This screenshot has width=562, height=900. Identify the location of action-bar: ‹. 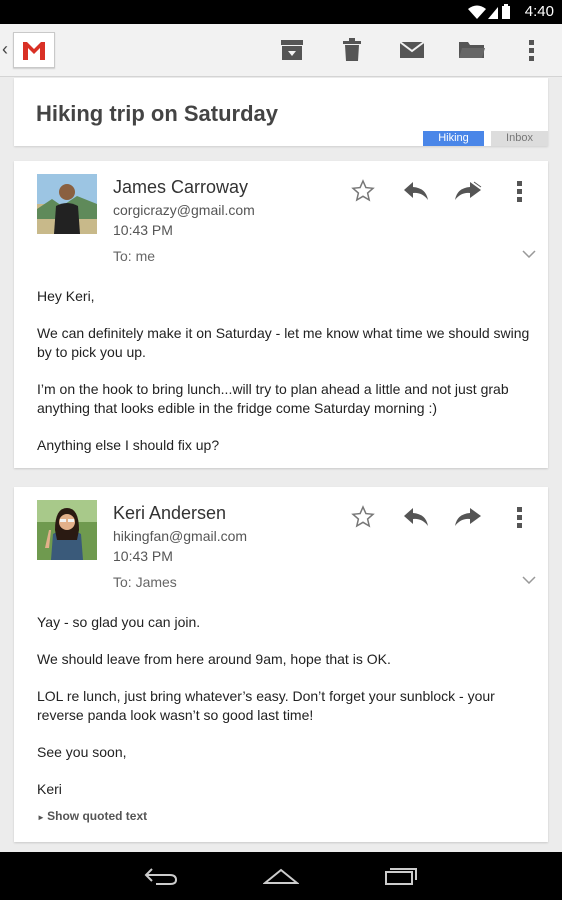
(281, 50).